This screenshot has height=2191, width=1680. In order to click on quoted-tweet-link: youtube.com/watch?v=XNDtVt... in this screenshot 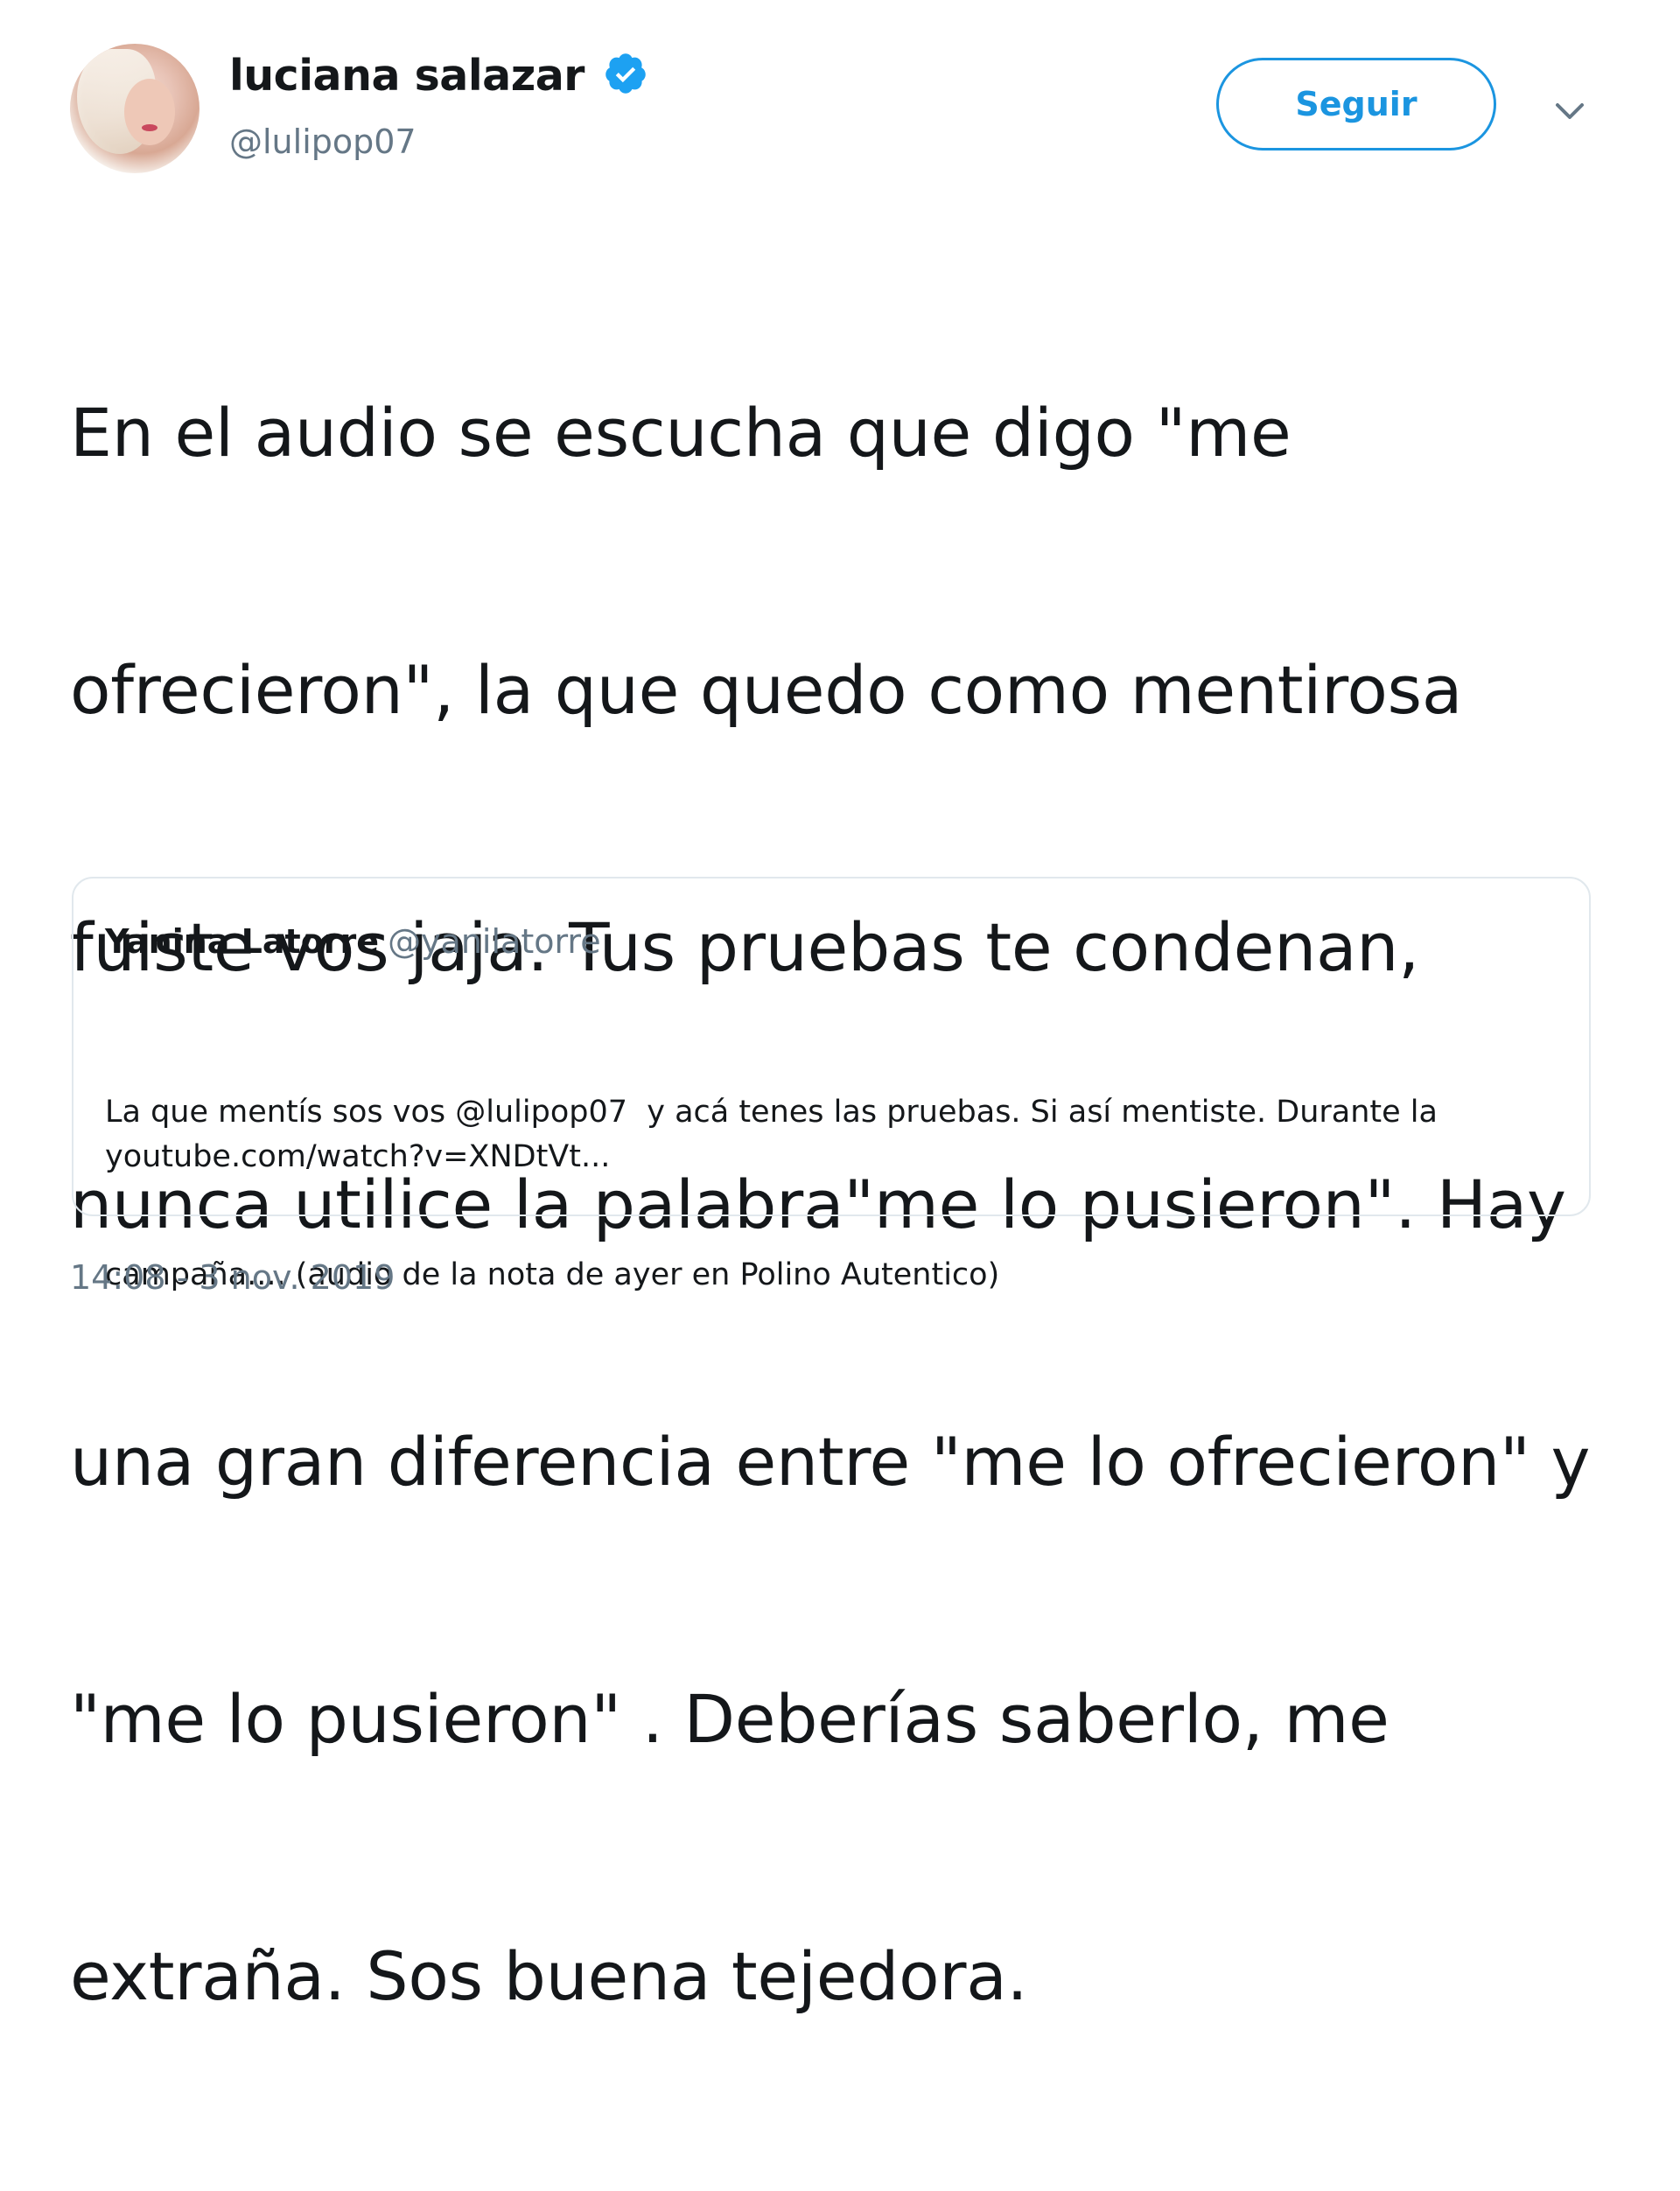, I will do `click(357, 1156)`.